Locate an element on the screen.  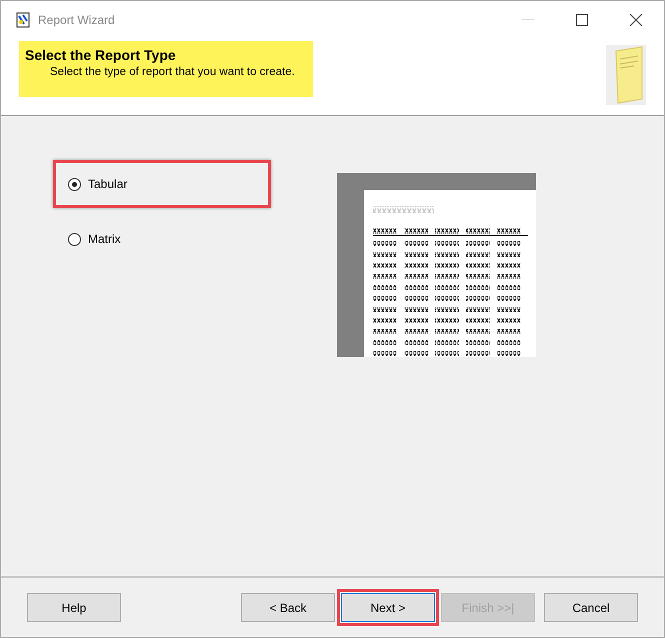
maximize-icon is located at coordinates (582, 20).